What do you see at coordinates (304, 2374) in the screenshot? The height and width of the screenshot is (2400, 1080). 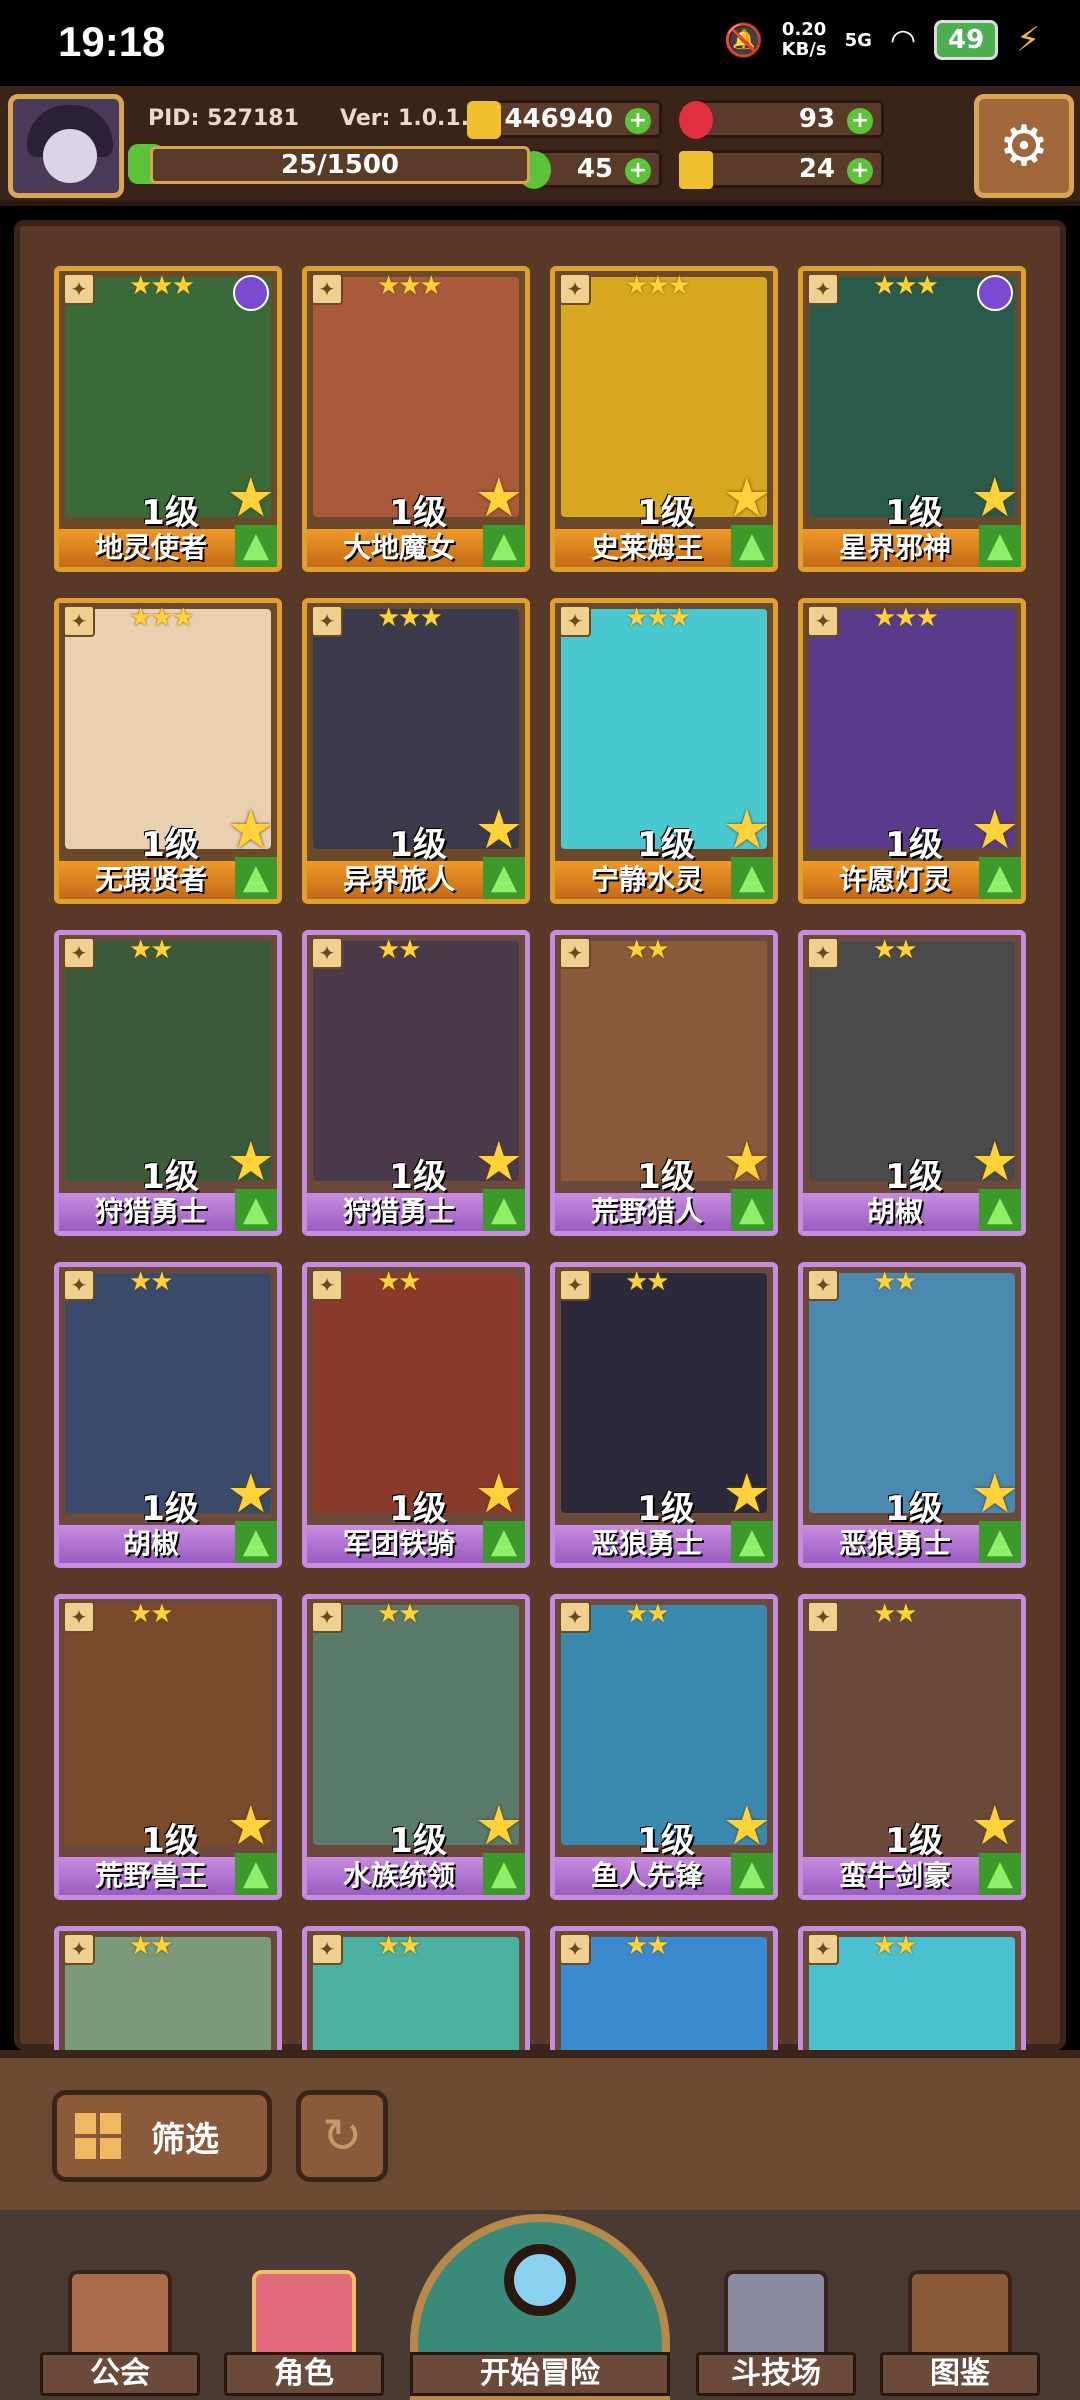 I see `nav-character-label: 角色` at bounding box center [304, 2374].